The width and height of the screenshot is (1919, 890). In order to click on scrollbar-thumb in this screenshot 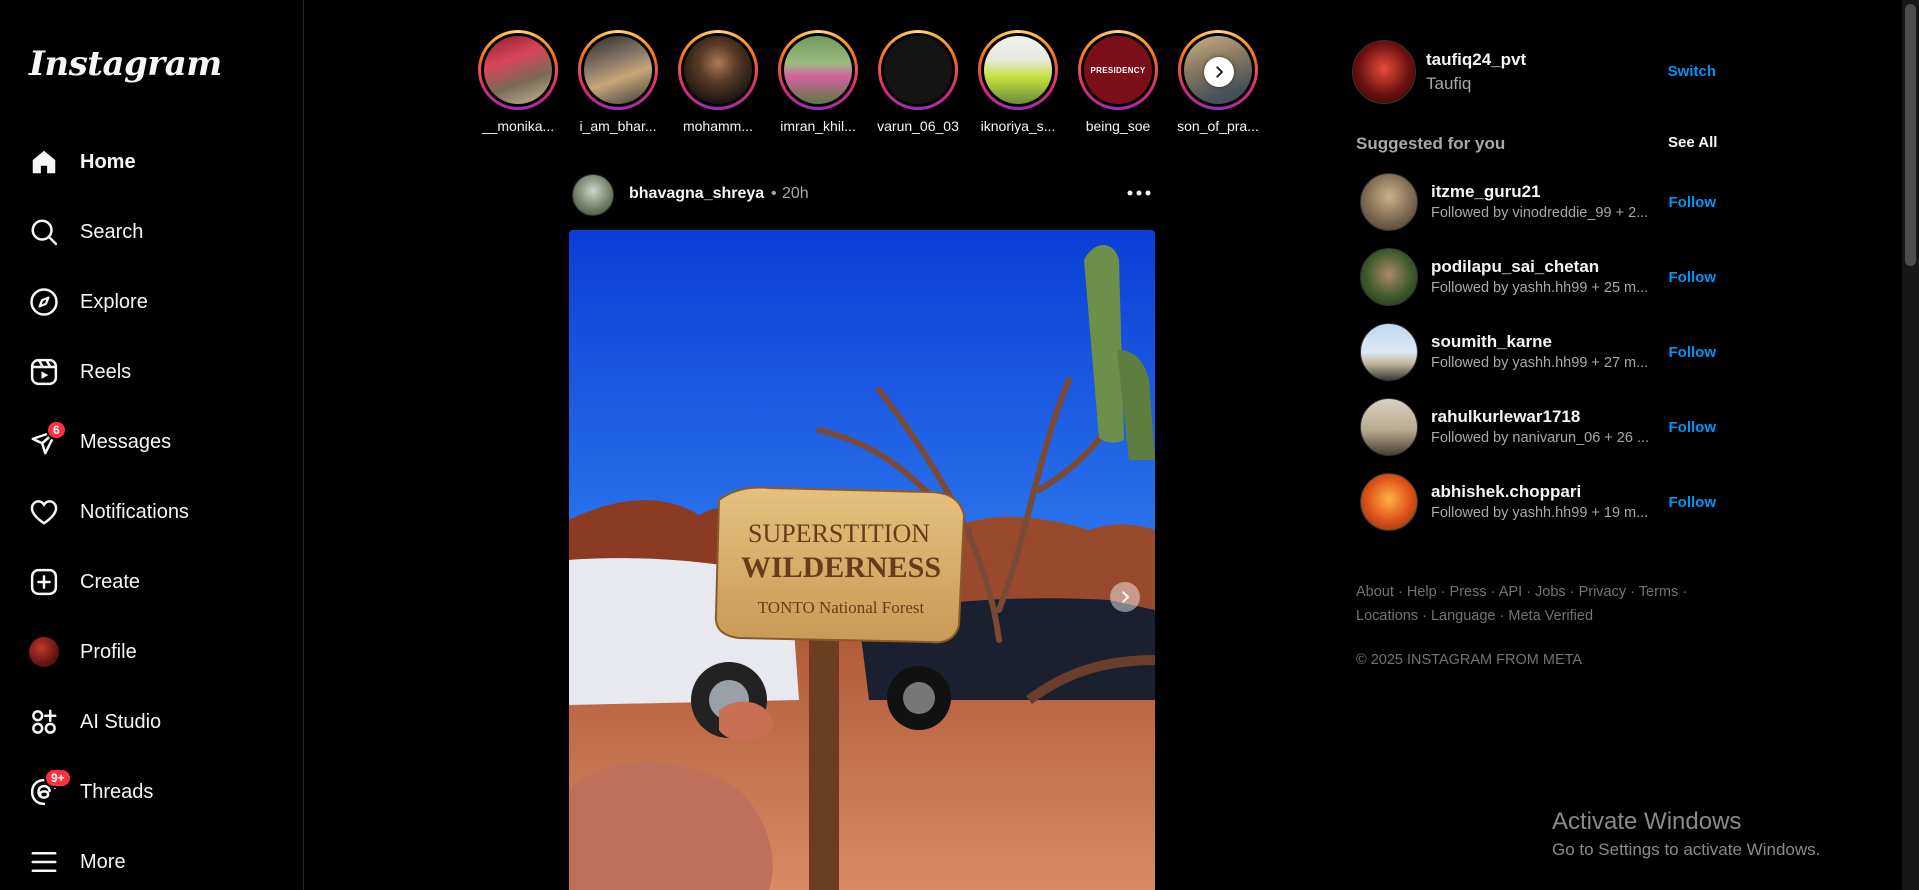, I will do `click(1910, 135)`.